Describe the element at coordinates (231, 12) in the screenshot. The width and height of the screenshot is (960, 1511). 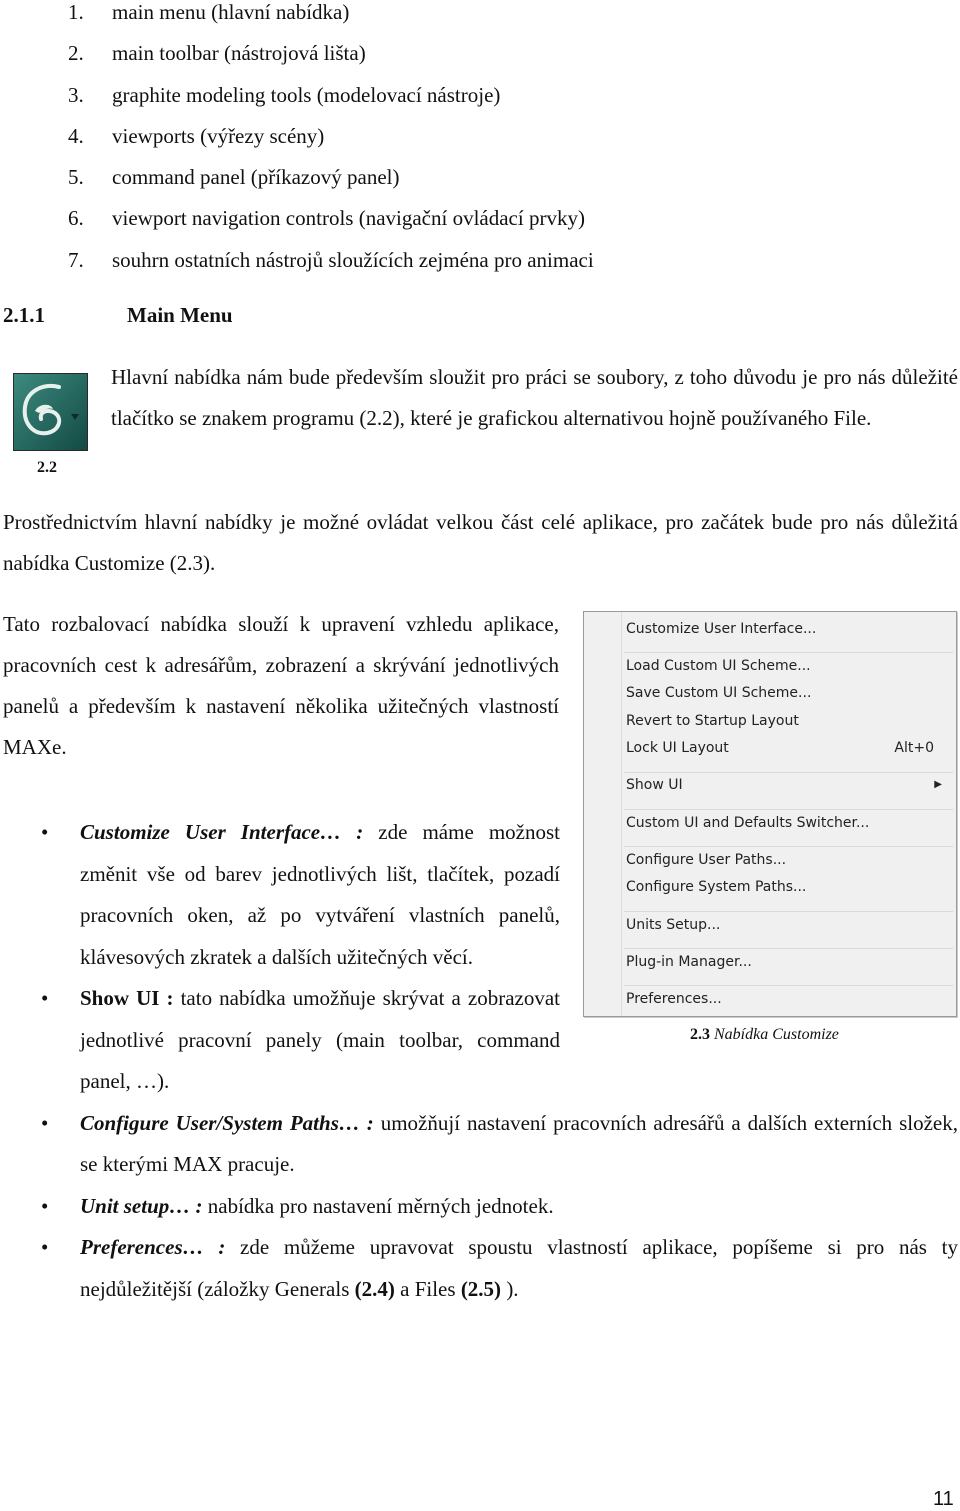
I see `list-text: main menu (hlavní nabídka)` at that location.